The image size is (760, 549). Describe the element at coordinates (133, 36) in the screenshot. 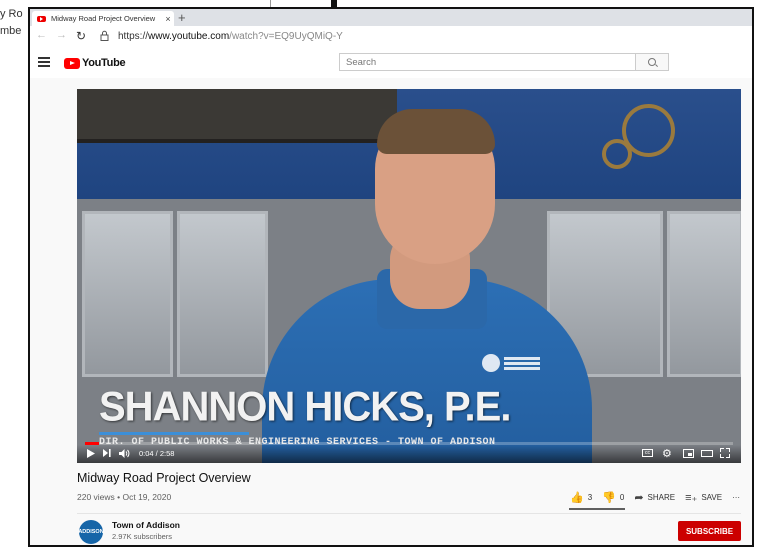

I see `url-scheme: https://` at that location.